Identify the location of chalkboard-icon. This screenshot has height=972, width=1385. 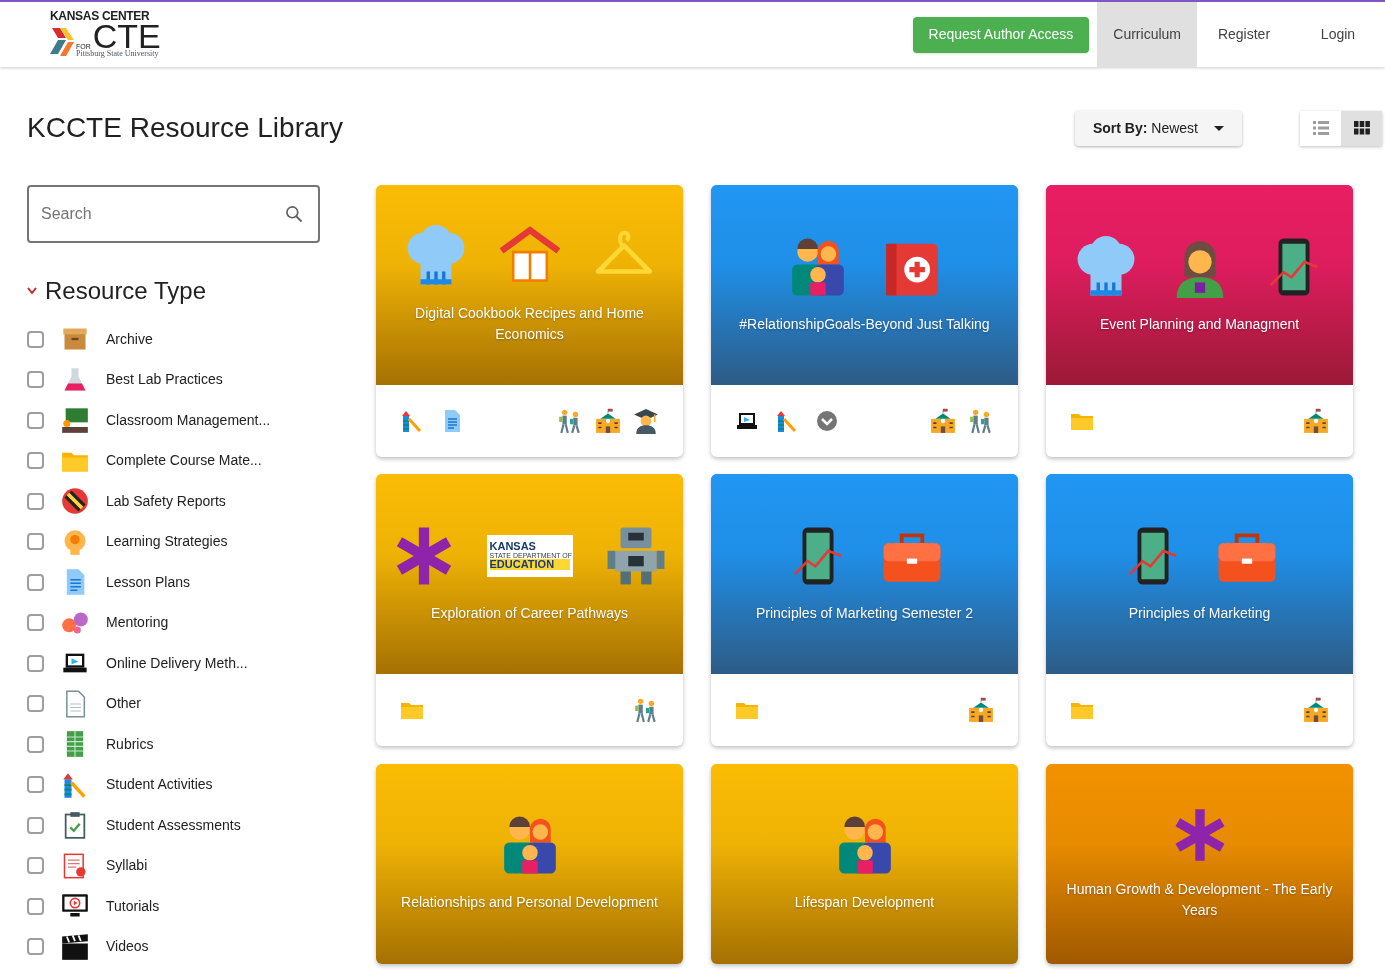
(75, 420).